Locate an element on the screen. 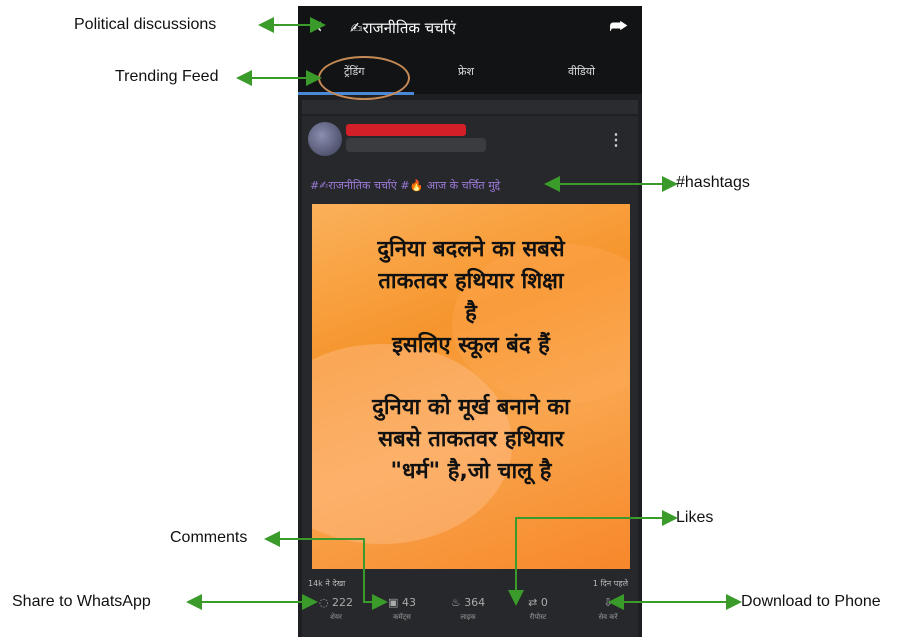  save-label: सेव करें is located at coordinates (608, 617).